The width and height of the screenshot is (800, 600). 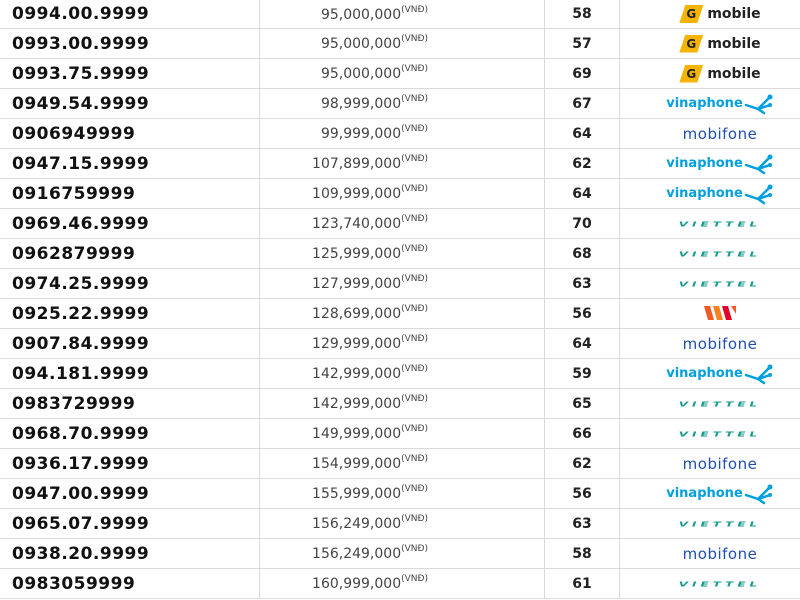 I want to click on price-cell: 156,249,000(VNĐ), so click(x=402, y=523).